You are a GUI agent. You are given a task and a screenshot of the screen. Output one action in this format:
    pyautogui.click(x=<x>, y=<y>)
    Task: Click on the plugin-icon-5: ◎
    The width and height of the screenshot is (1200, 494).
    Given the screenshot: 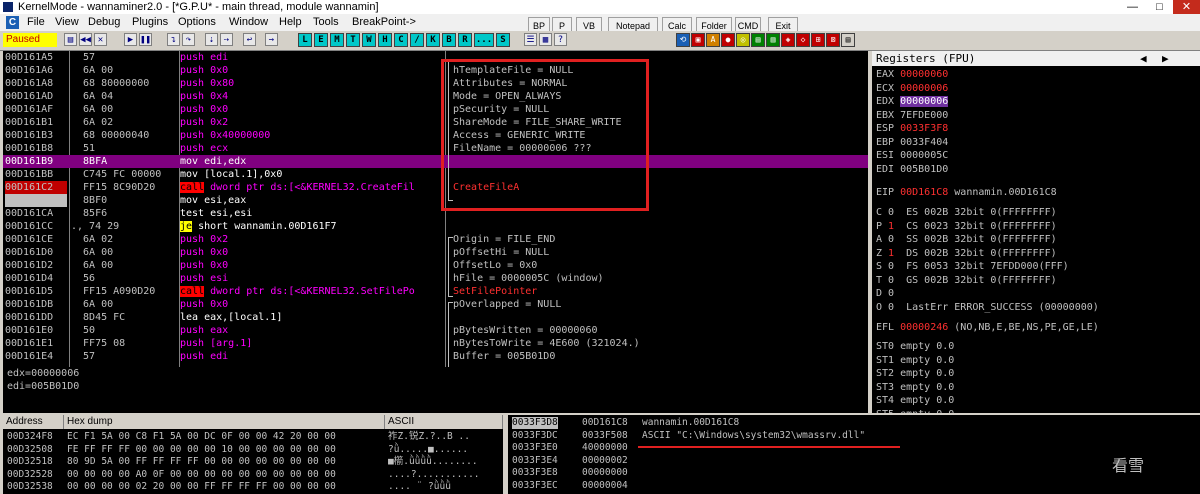 What is the action you would take?
    pyautogui.click(x=743, y=40)
    